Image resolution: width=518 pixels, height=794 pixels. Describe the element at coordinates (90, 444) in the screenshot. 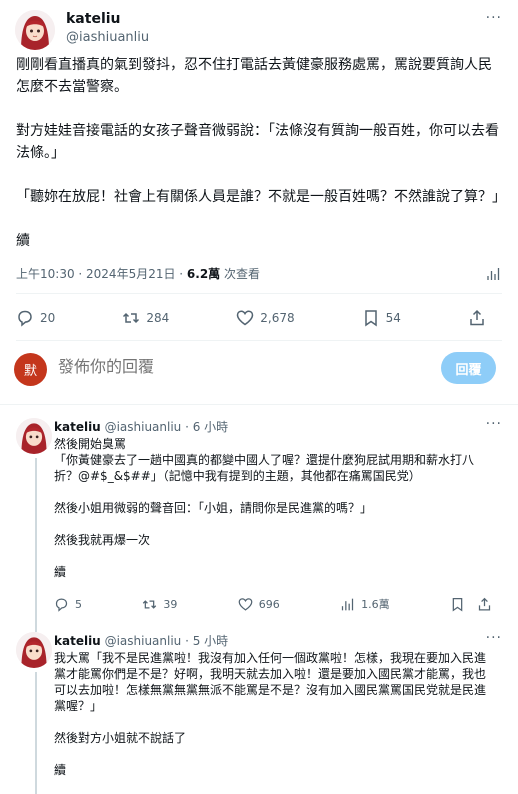

I see `reply-line: 然後開始臭罵` at that location.